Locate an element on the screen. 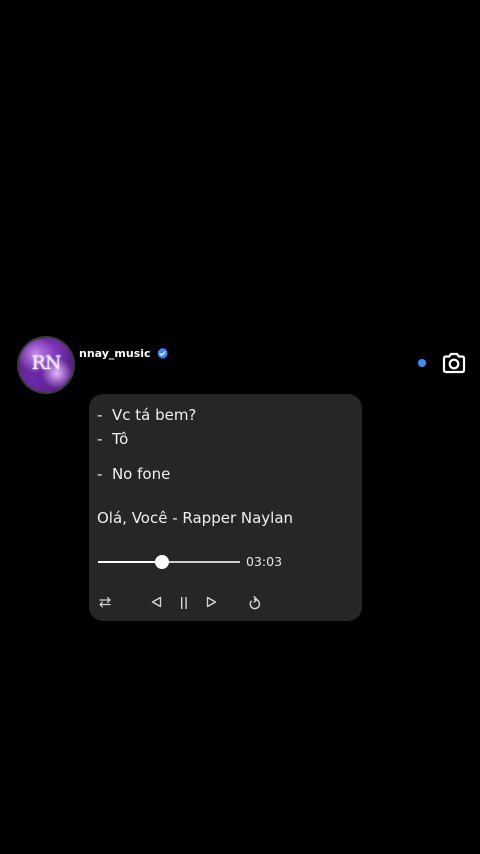 This screenshot has height=854, width=480. progress-thumb is located at coordinates (161, 562).